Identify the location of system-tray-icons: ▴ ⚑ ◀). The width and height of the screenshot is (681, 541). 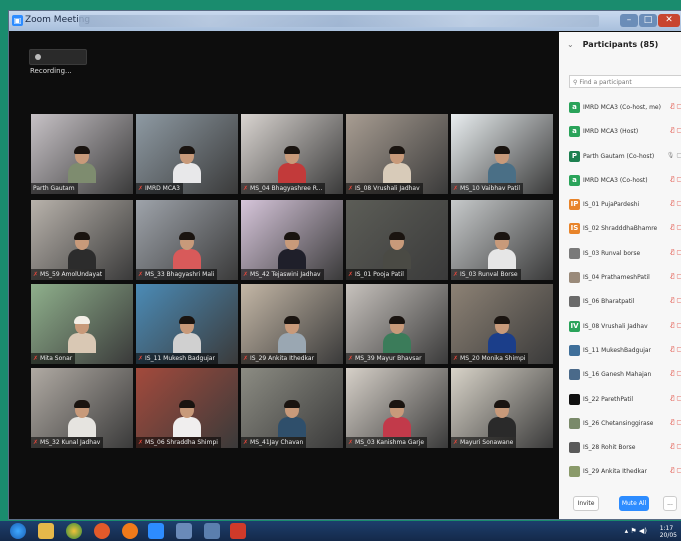
(636, 531).